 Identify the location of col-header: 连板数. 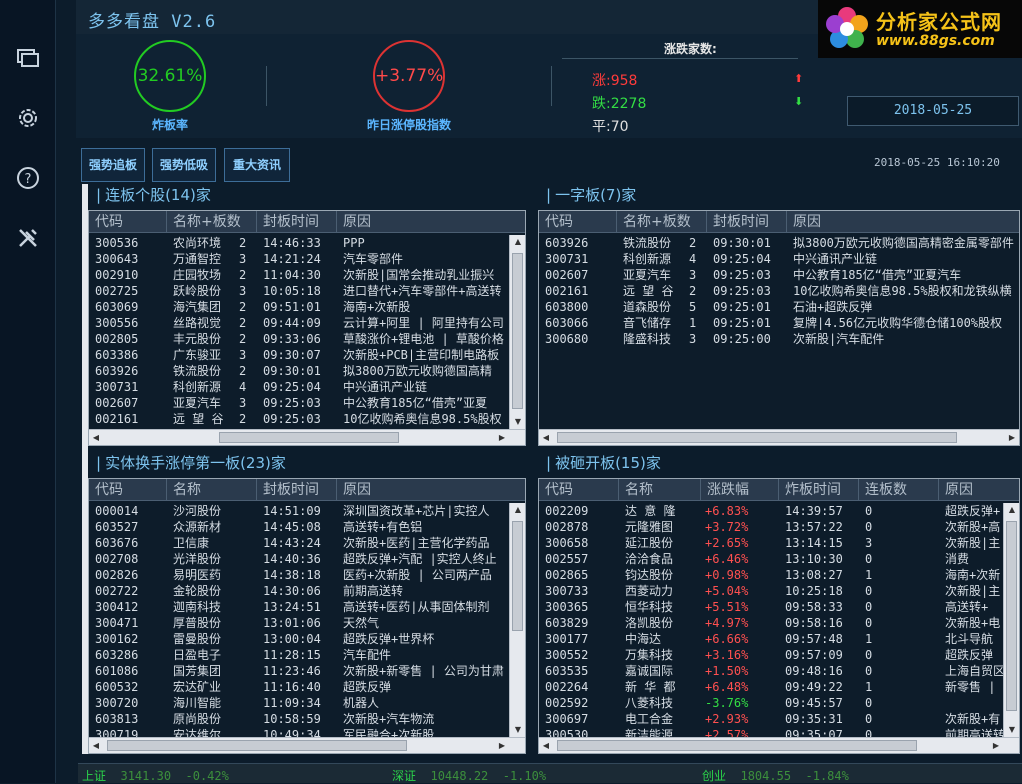
(899, 490).